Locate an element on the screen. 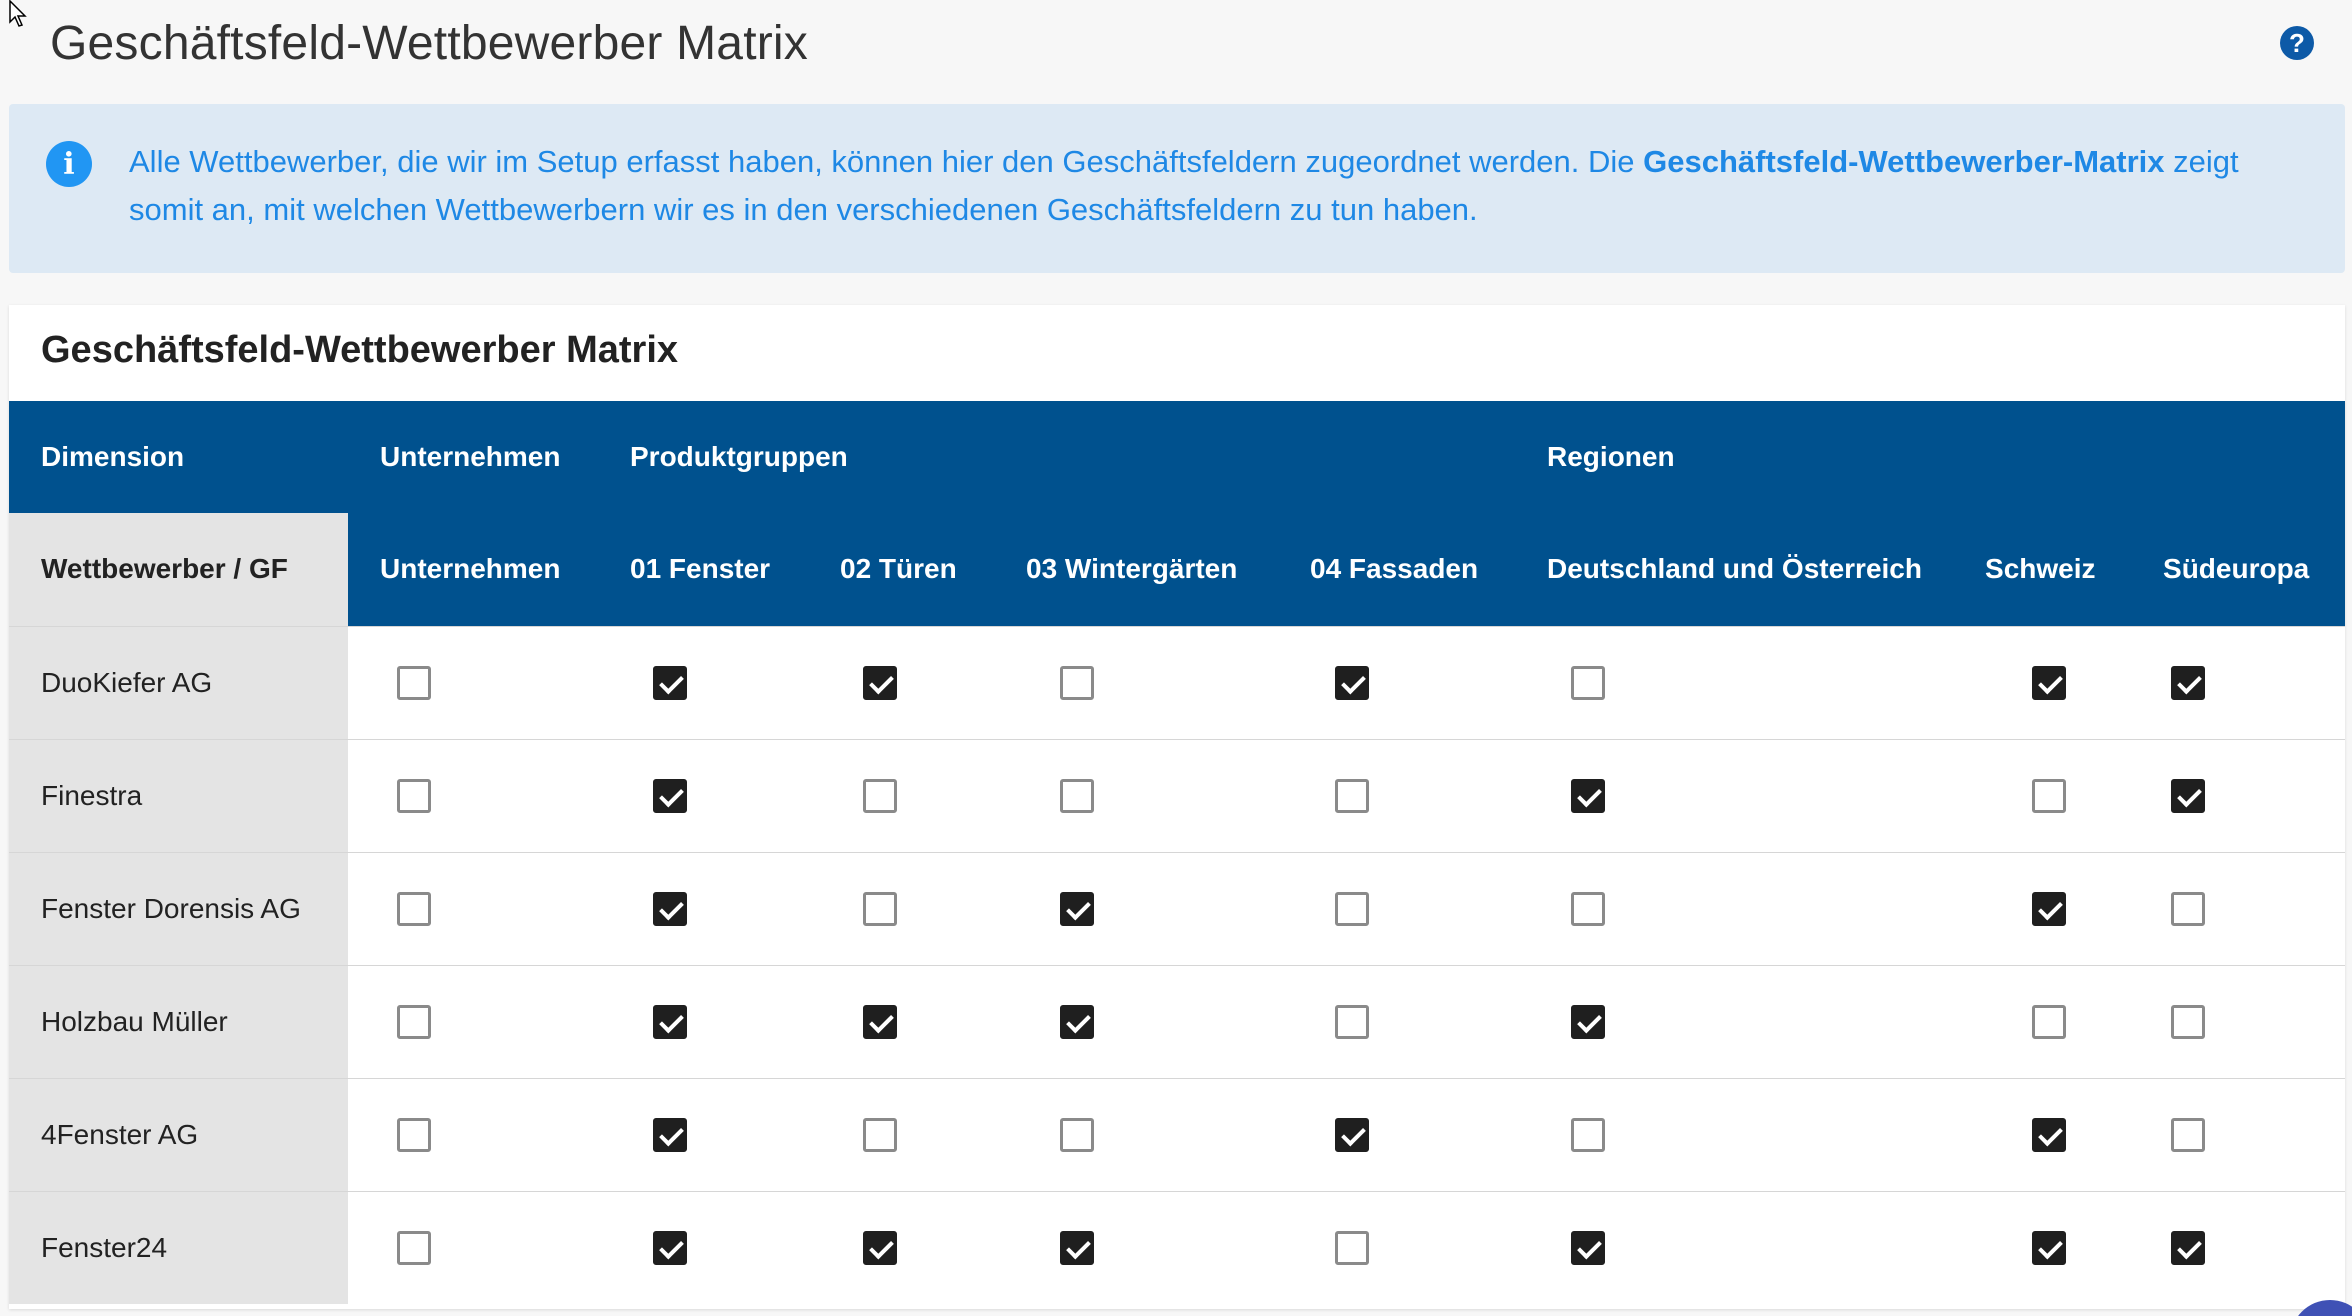 The image size is (2352, 1316). help-icon: ? is located at coordinates (2297, 43).